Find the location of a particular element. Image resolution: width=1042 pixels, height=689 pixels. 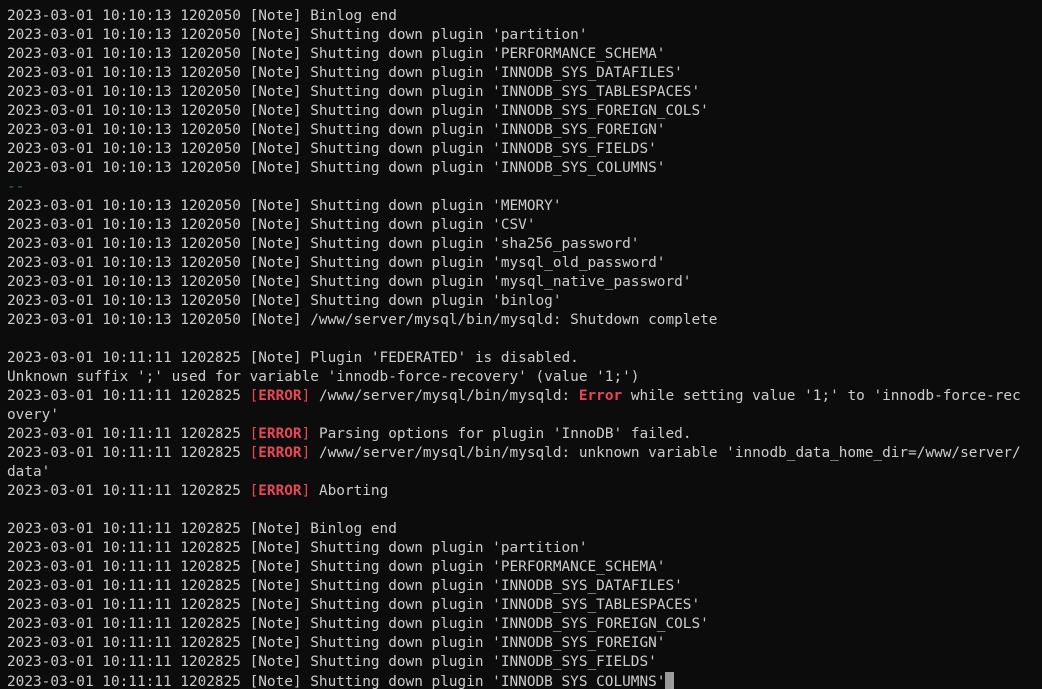

error-word: Error is located at coordinates (600, 396).